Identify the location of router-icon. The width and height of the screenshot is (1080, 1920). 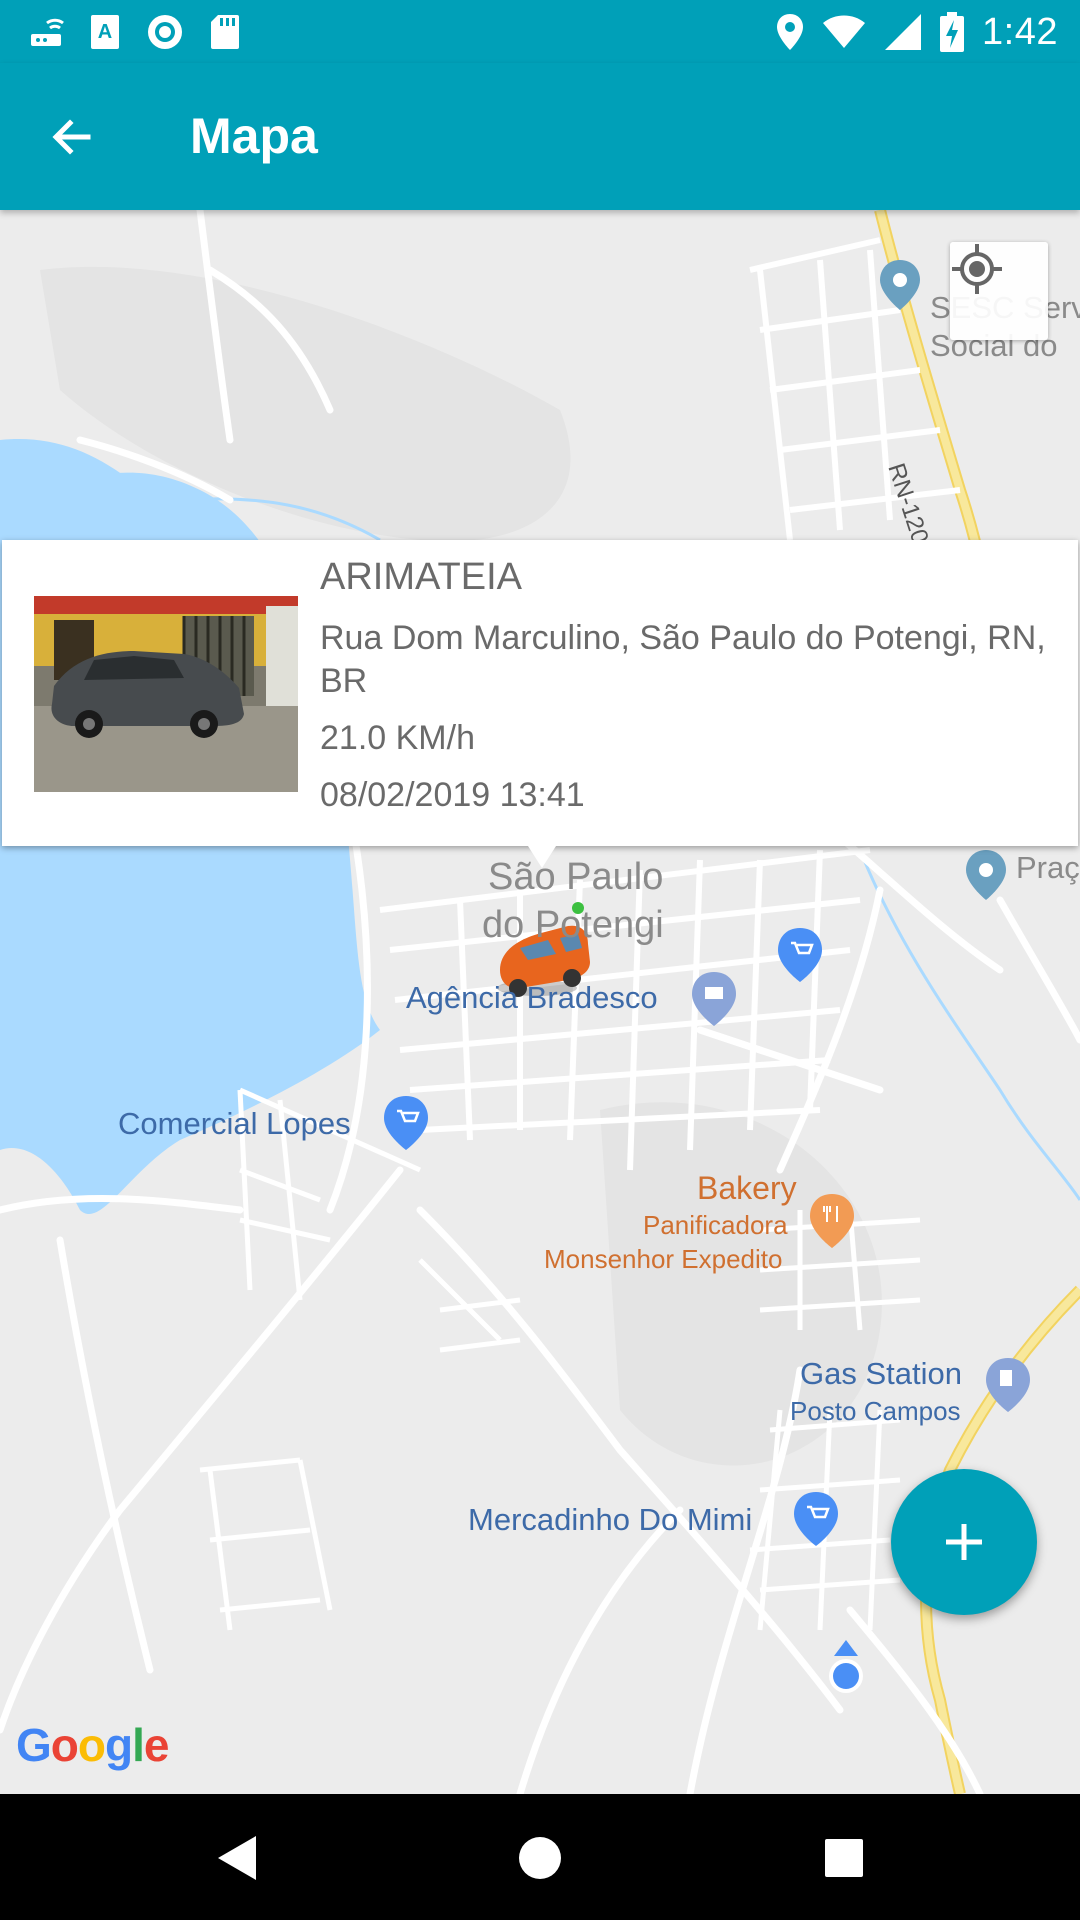
(47, 32).